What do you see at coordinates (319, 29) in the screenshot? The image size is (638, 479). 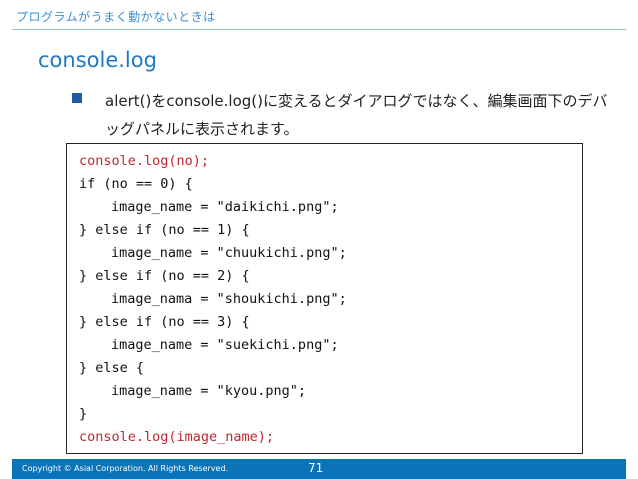 I see `header-divider` at bounding box center [319, 29].